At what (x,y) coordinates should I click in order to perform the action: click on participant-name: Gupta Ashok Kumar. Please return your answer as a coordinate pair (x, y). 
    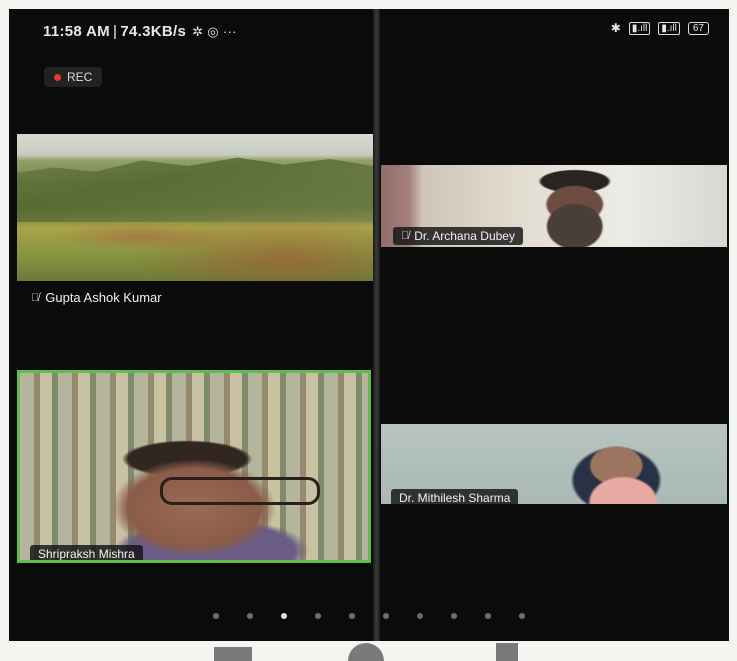
    Looking at the image, I should click on (103, 297).